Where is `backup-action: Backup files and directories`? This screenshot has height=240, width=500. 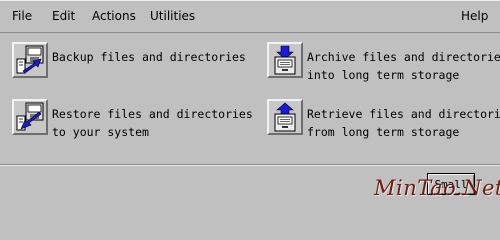 backup-action: Backup files and directories is located at coordinates (129, 60).